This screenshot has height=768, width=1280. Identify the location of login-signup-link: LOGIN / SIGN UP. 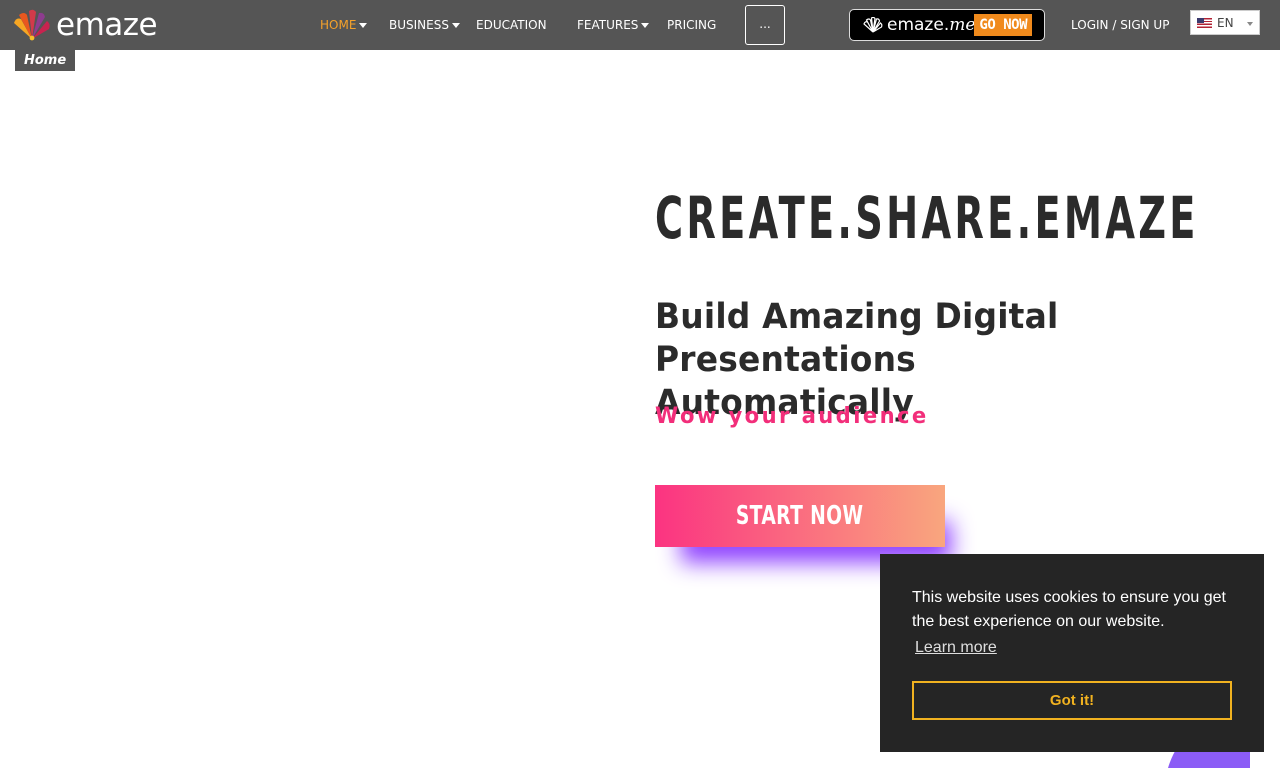
(1120, 25).